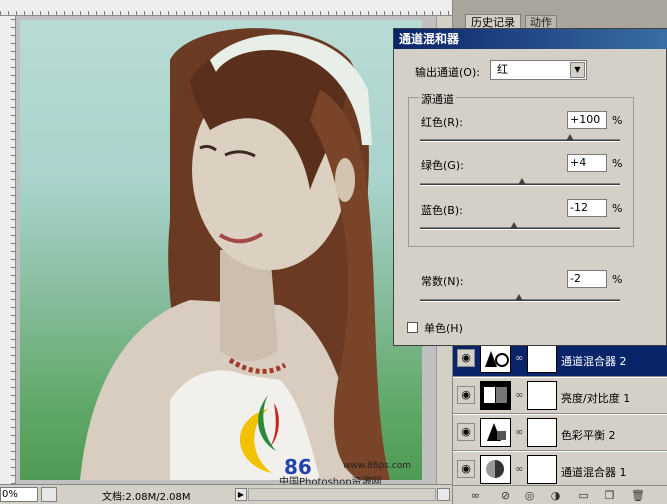  Describe the element at coordinates (596, 398) in the screenshot. I see `layer-name: 亮度/对比度 1` at that location.